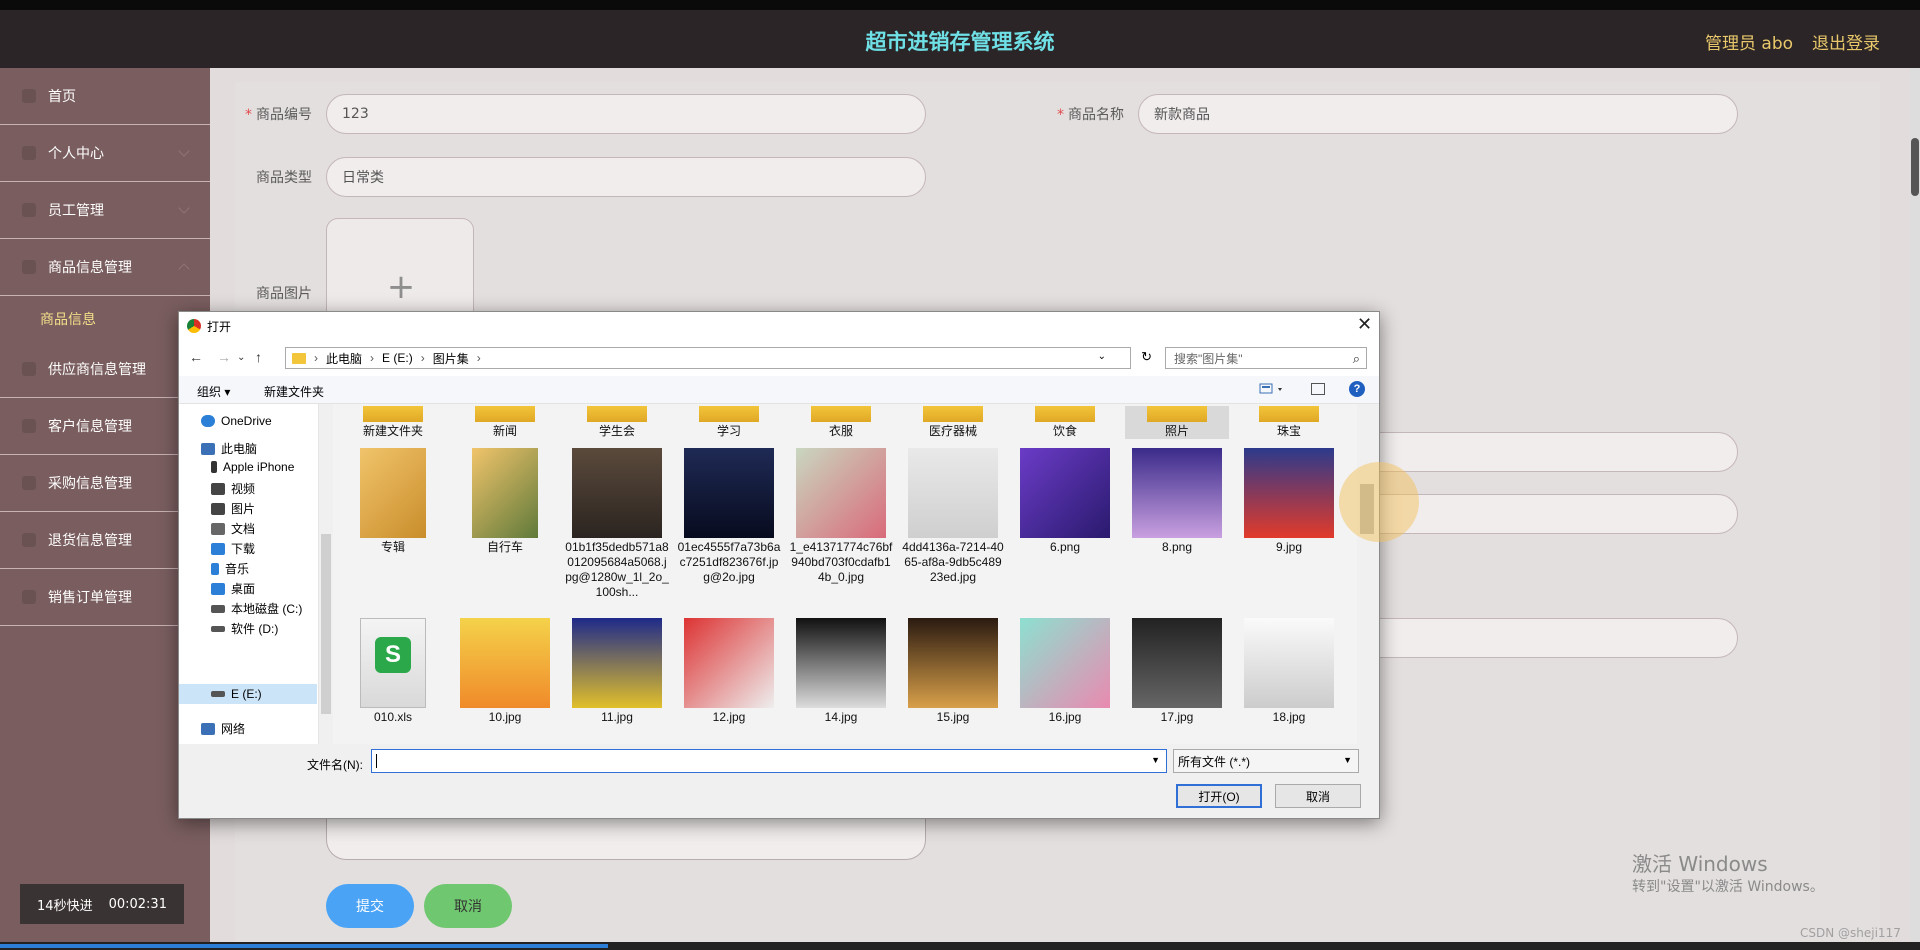 Image resolution: width=1920 pixels, height=950 pixels. What do you see at coordinates (1289, 671) in the screenshot?
I see `file-item: 18.jpg` at bounding box center [1289, 671].